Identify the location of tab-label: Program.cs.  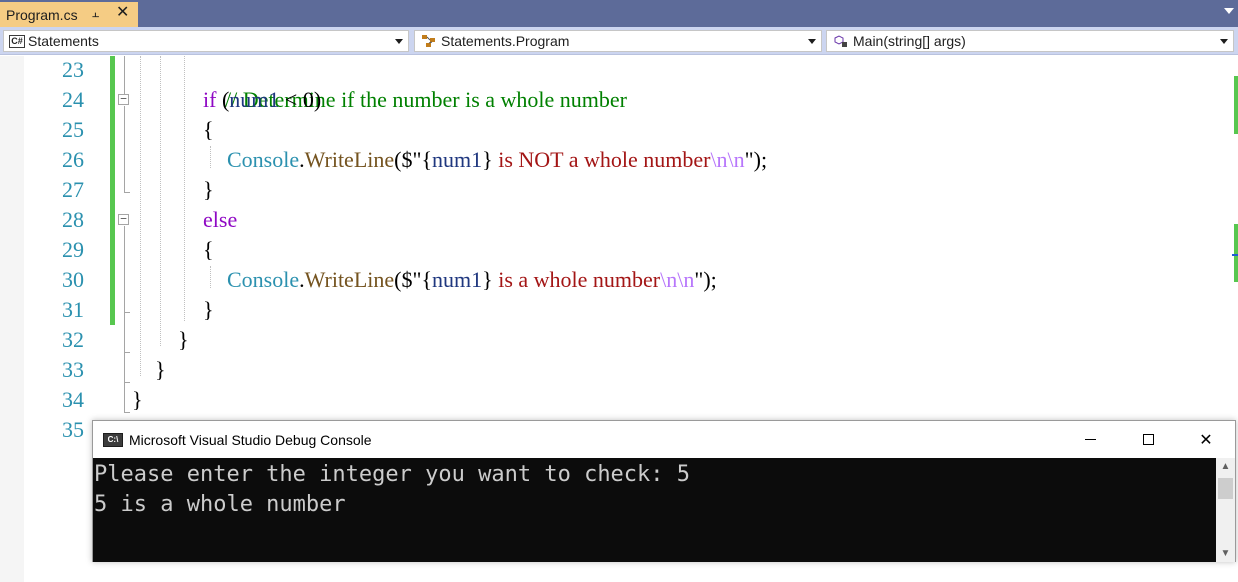
(42, 14).